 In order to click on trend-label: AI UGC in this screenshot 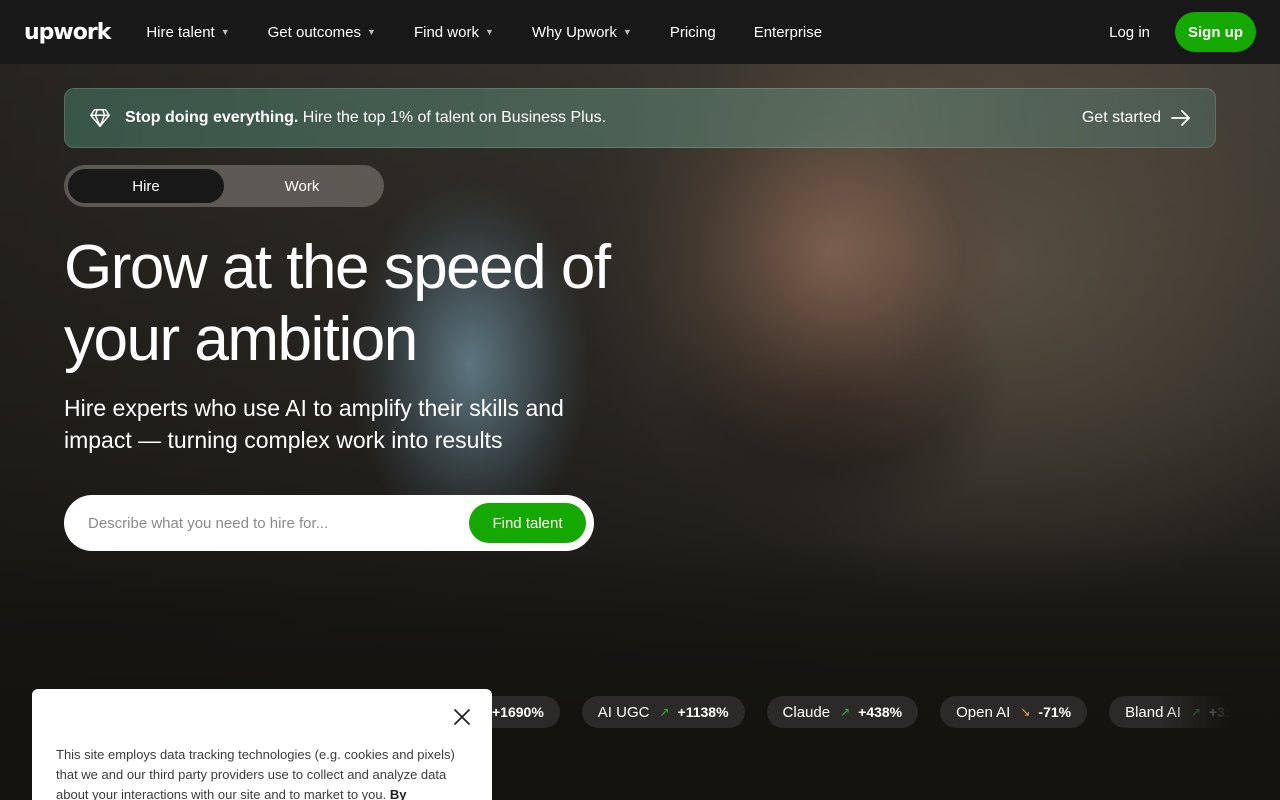, I will do `click(623, 712)`.